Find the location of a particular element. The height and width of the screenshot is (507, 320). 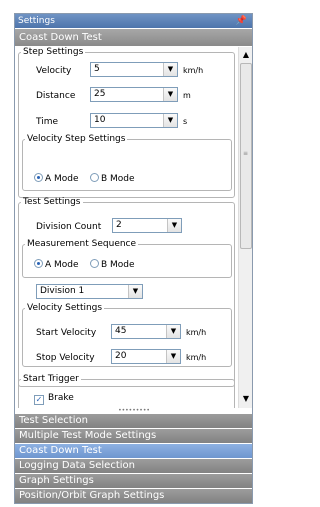

nav-test-selection: Test Selection is located at coordinates (133, 420).